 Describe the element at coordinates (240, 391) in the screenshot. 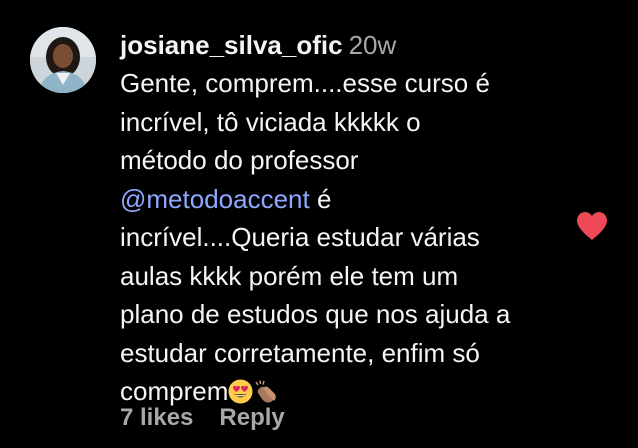

I see `heart-eyes-emoji-icon` at that location.